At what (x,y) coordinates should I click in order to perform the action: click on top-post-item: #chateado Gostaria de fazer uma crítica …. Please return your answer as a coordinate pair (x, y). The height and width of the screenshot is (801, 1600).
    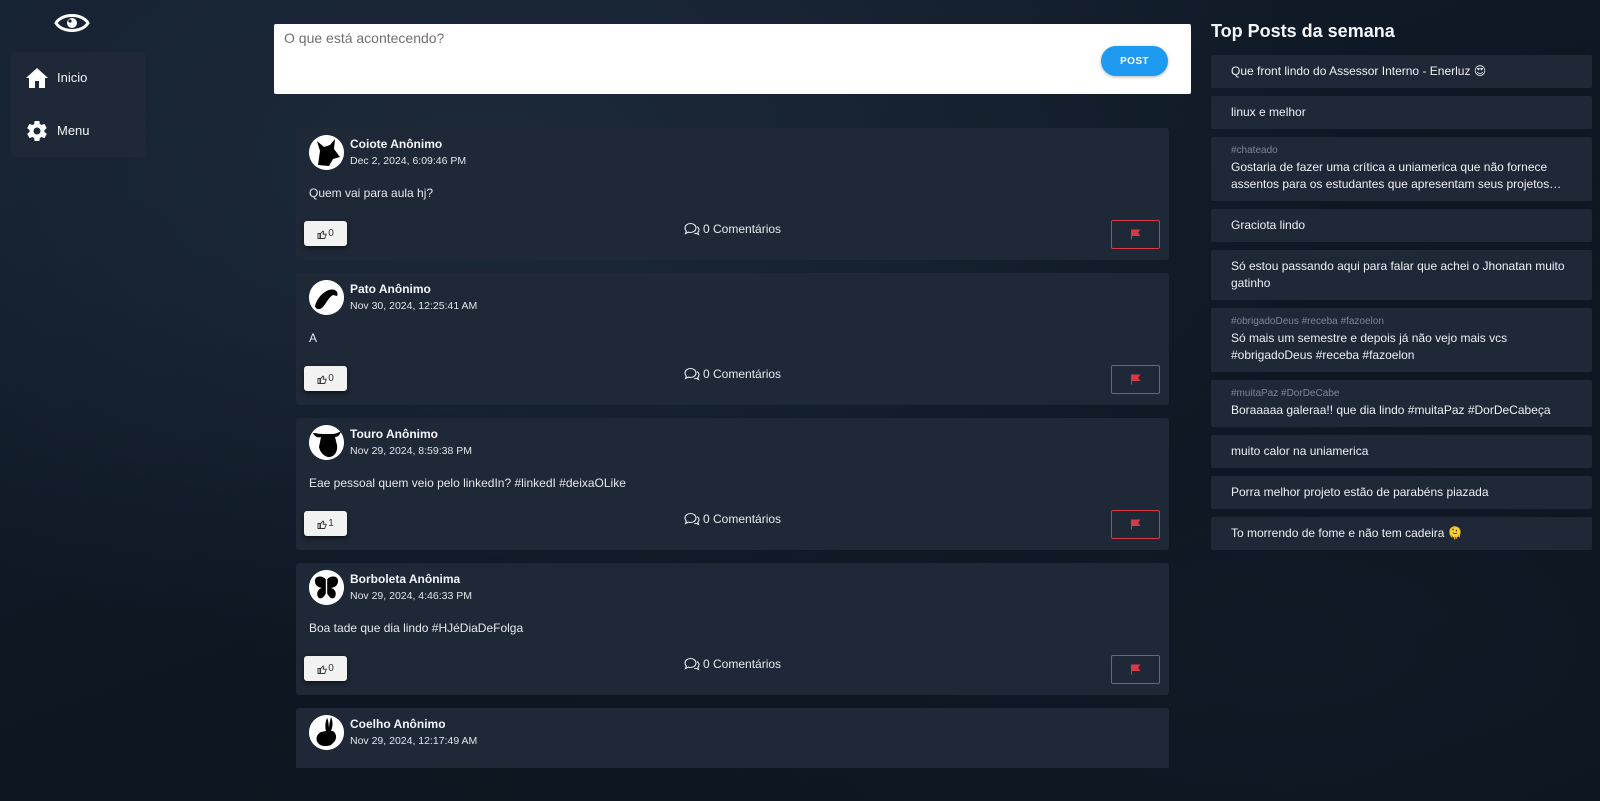
    Looking at the image, I should click on (1401, 169).